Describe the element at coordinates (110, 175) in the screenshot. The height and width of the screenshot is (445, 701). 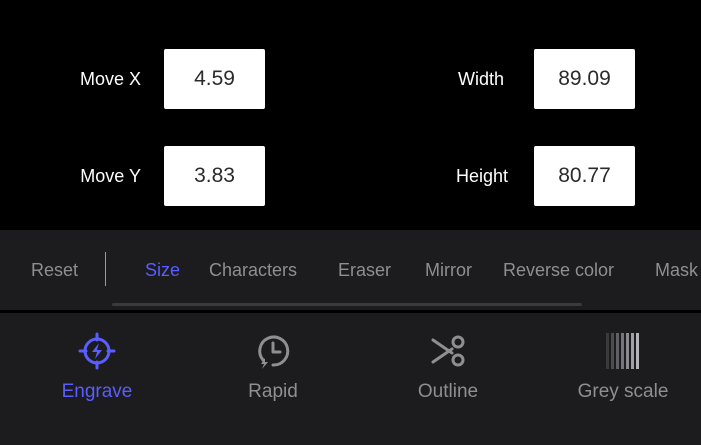
I see `move-y-label: Move Y` at that location.